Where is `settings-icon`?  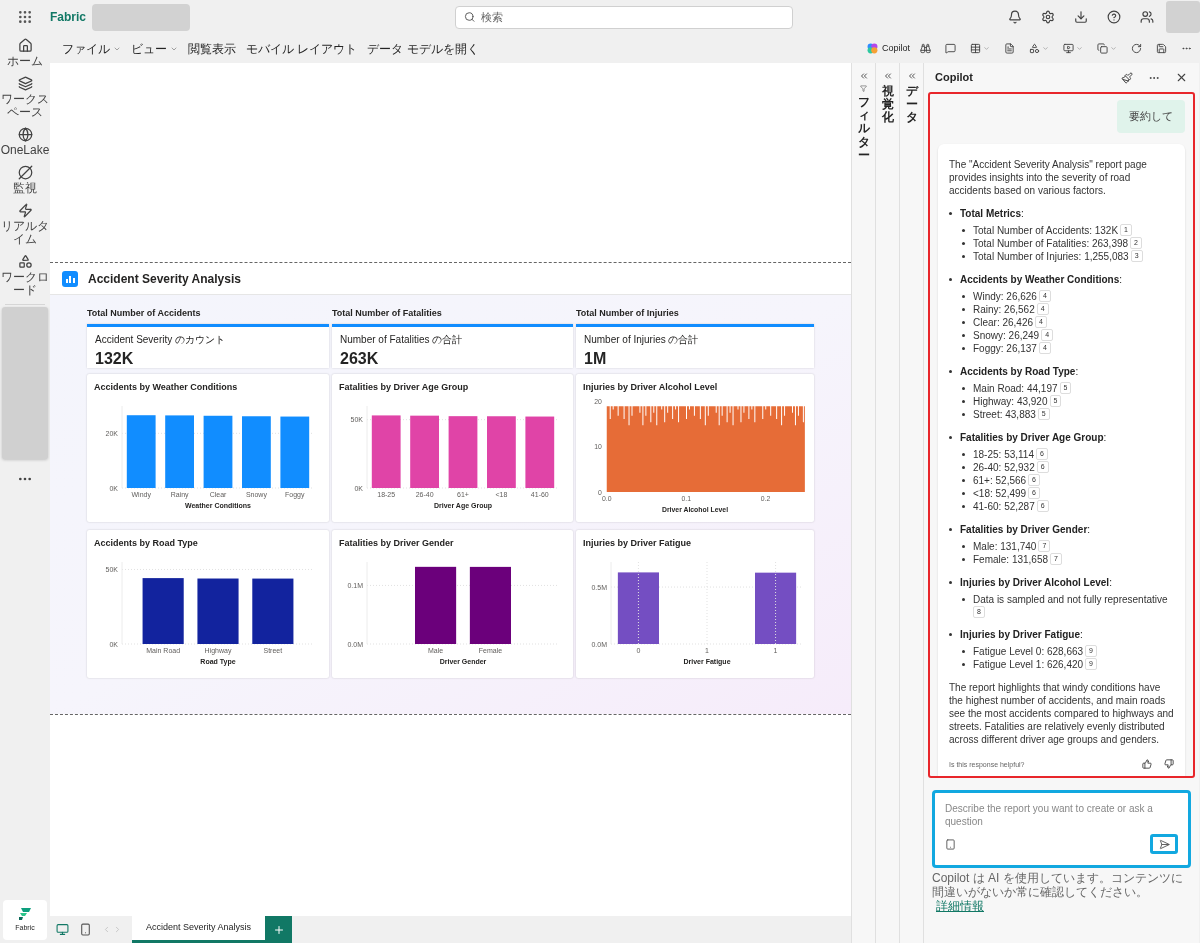
settings-icon is located at coordinates (1048, 17).